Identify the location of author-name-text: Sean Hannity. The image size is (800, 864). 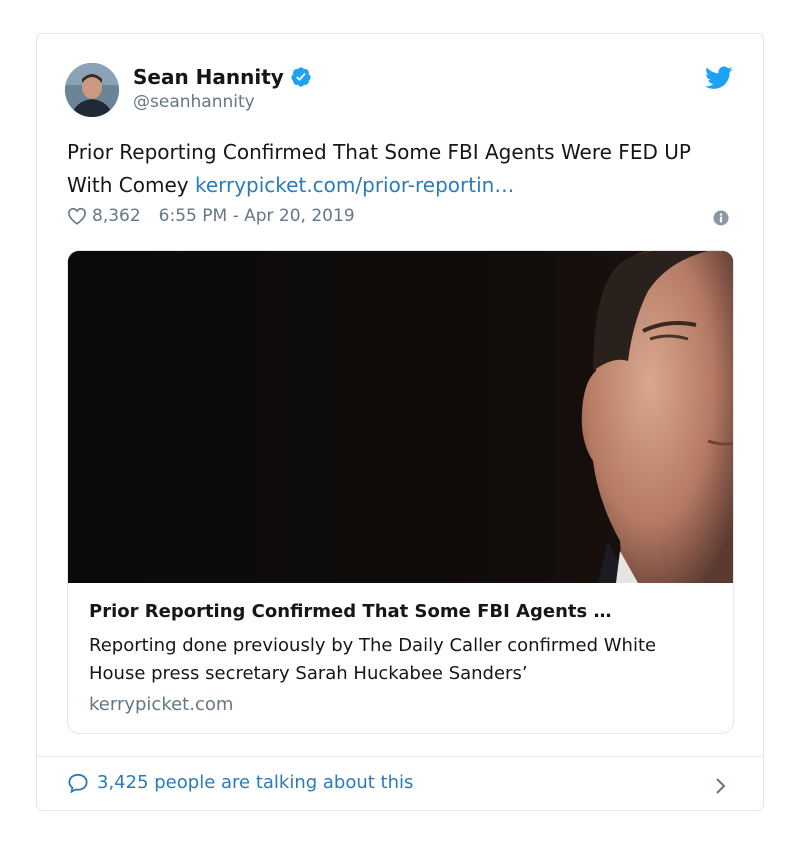
(208, 77).